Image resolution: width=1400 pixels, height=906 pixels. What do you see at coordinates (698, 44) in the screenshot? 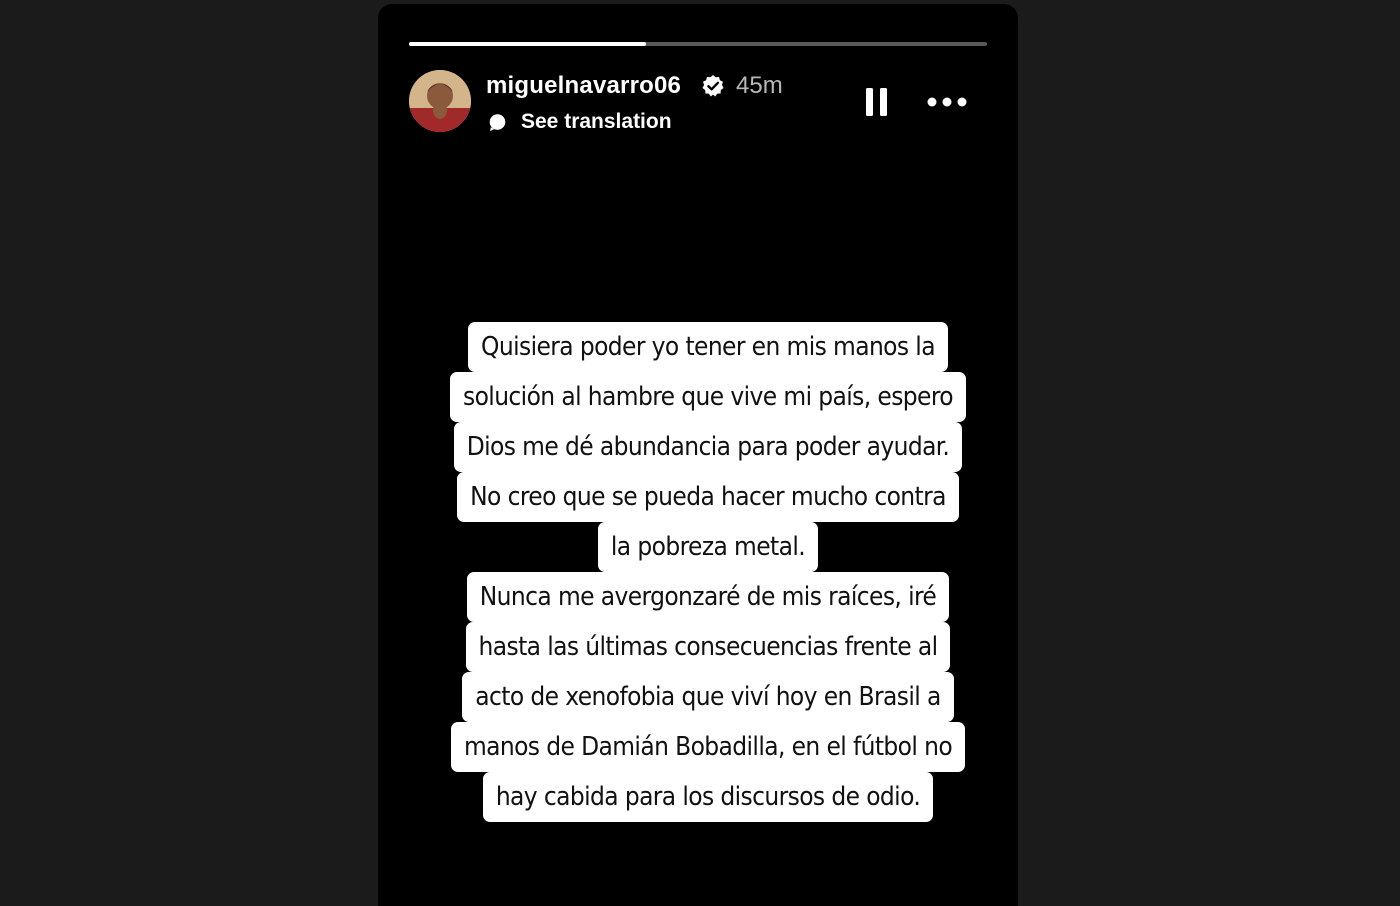
I see `story-progress-bar` at bounding box center [698, 44].